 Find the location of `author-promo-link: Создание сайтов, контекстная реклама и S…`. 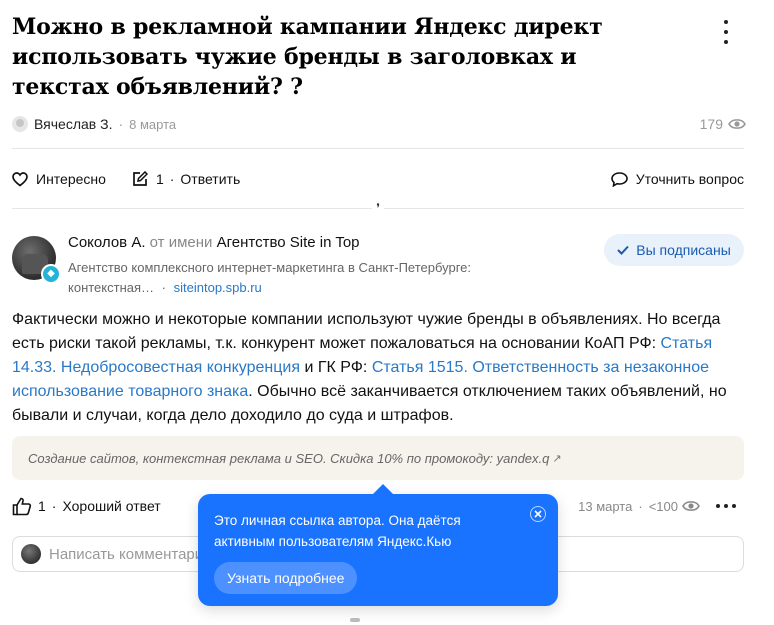

author-promo-link: Создание сайтов, контекстная реклама и S… is located at coordinates (378, 458).